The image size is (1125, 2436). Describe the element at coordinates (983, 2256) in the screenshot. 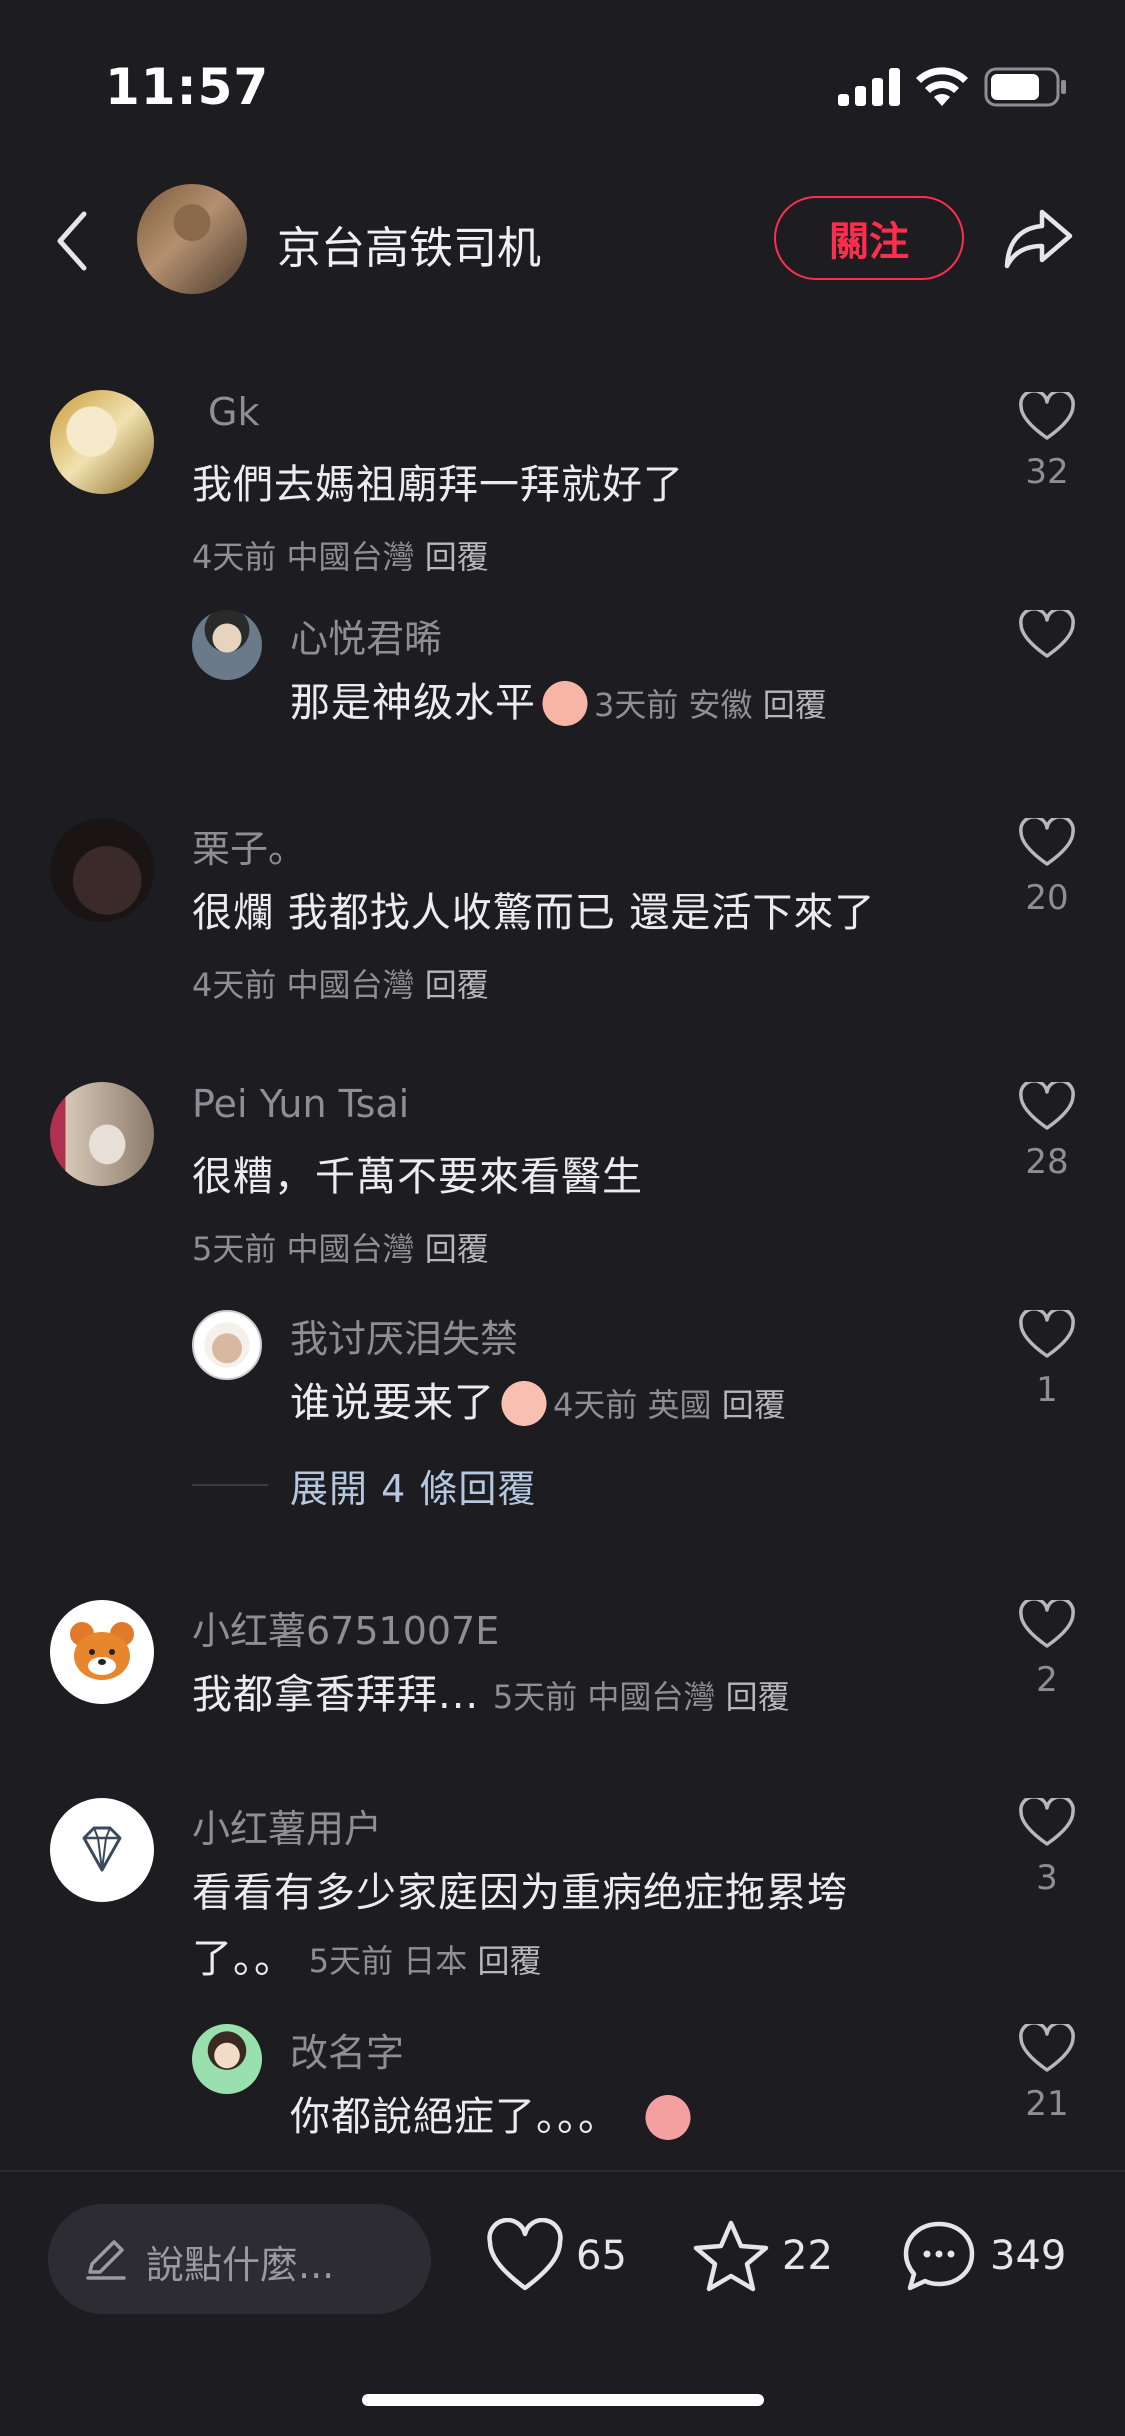

I see `comments-button: 349` at that location.